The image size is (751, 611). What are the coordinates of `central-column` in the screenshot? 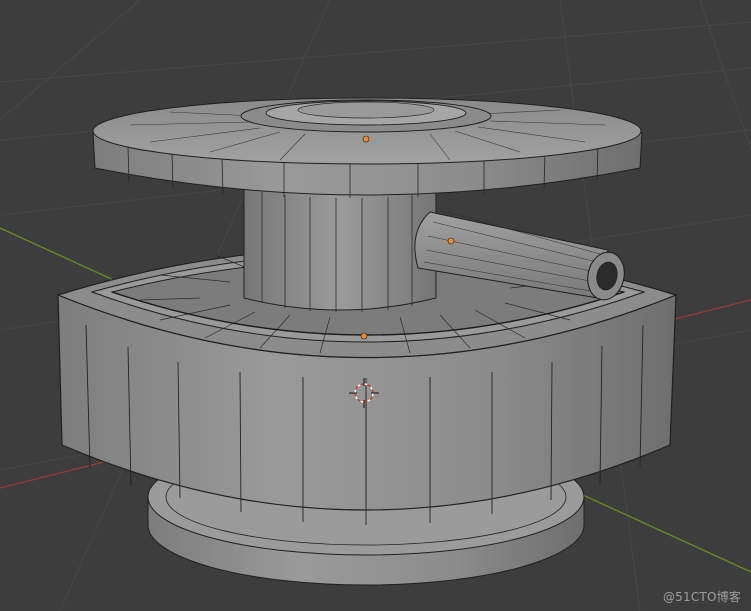 It's located at (340, 249).